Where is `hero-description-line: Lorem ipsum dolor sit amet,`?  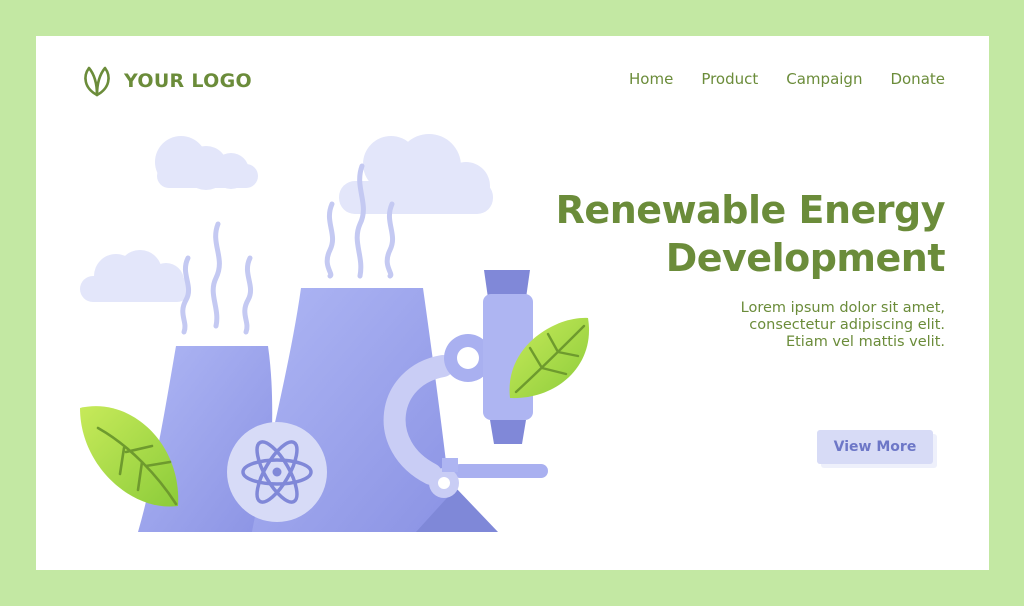
hero-description-line: Lorem ipsum dolor sit amet, is located at coordinates (842, 308).